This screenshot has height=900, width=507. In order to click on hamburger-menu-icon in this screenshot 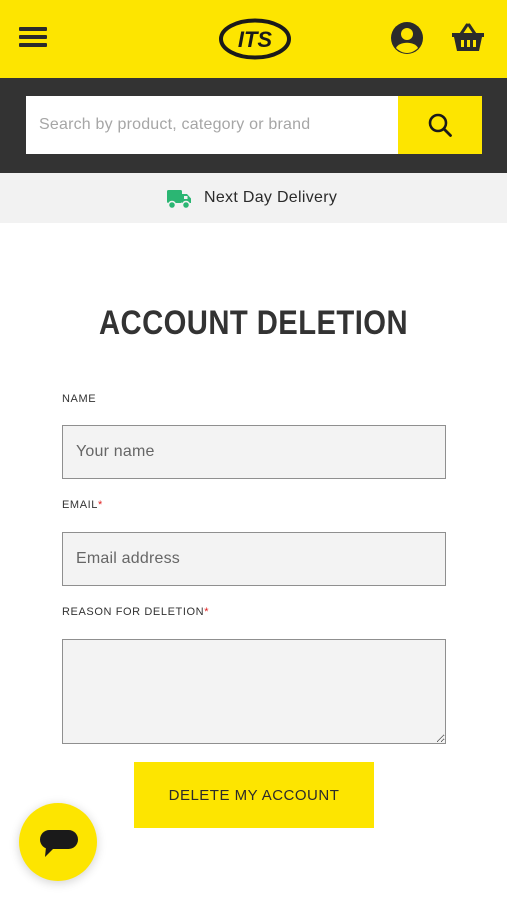, I will do `click(33, 37)`.